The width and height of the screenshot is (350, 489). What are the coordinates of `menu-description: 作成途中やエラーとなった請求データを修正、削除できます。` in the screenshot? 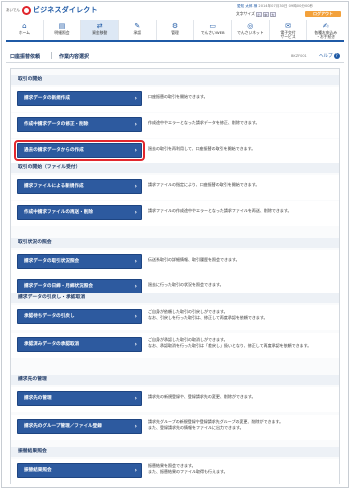 It's located at (240, 123).